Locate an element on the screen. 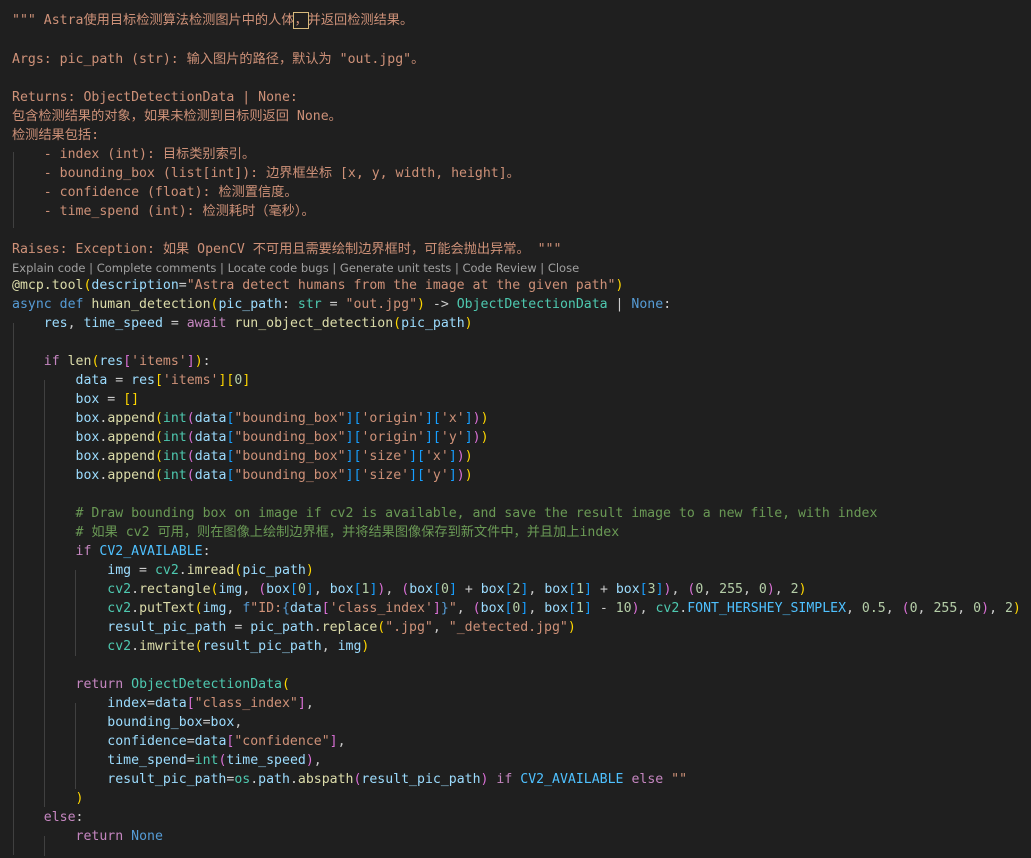 This screenshot has height=858, width=1031. codelens-generate-unit-tests: Generate unit tests is located at coordinates (395, 268).